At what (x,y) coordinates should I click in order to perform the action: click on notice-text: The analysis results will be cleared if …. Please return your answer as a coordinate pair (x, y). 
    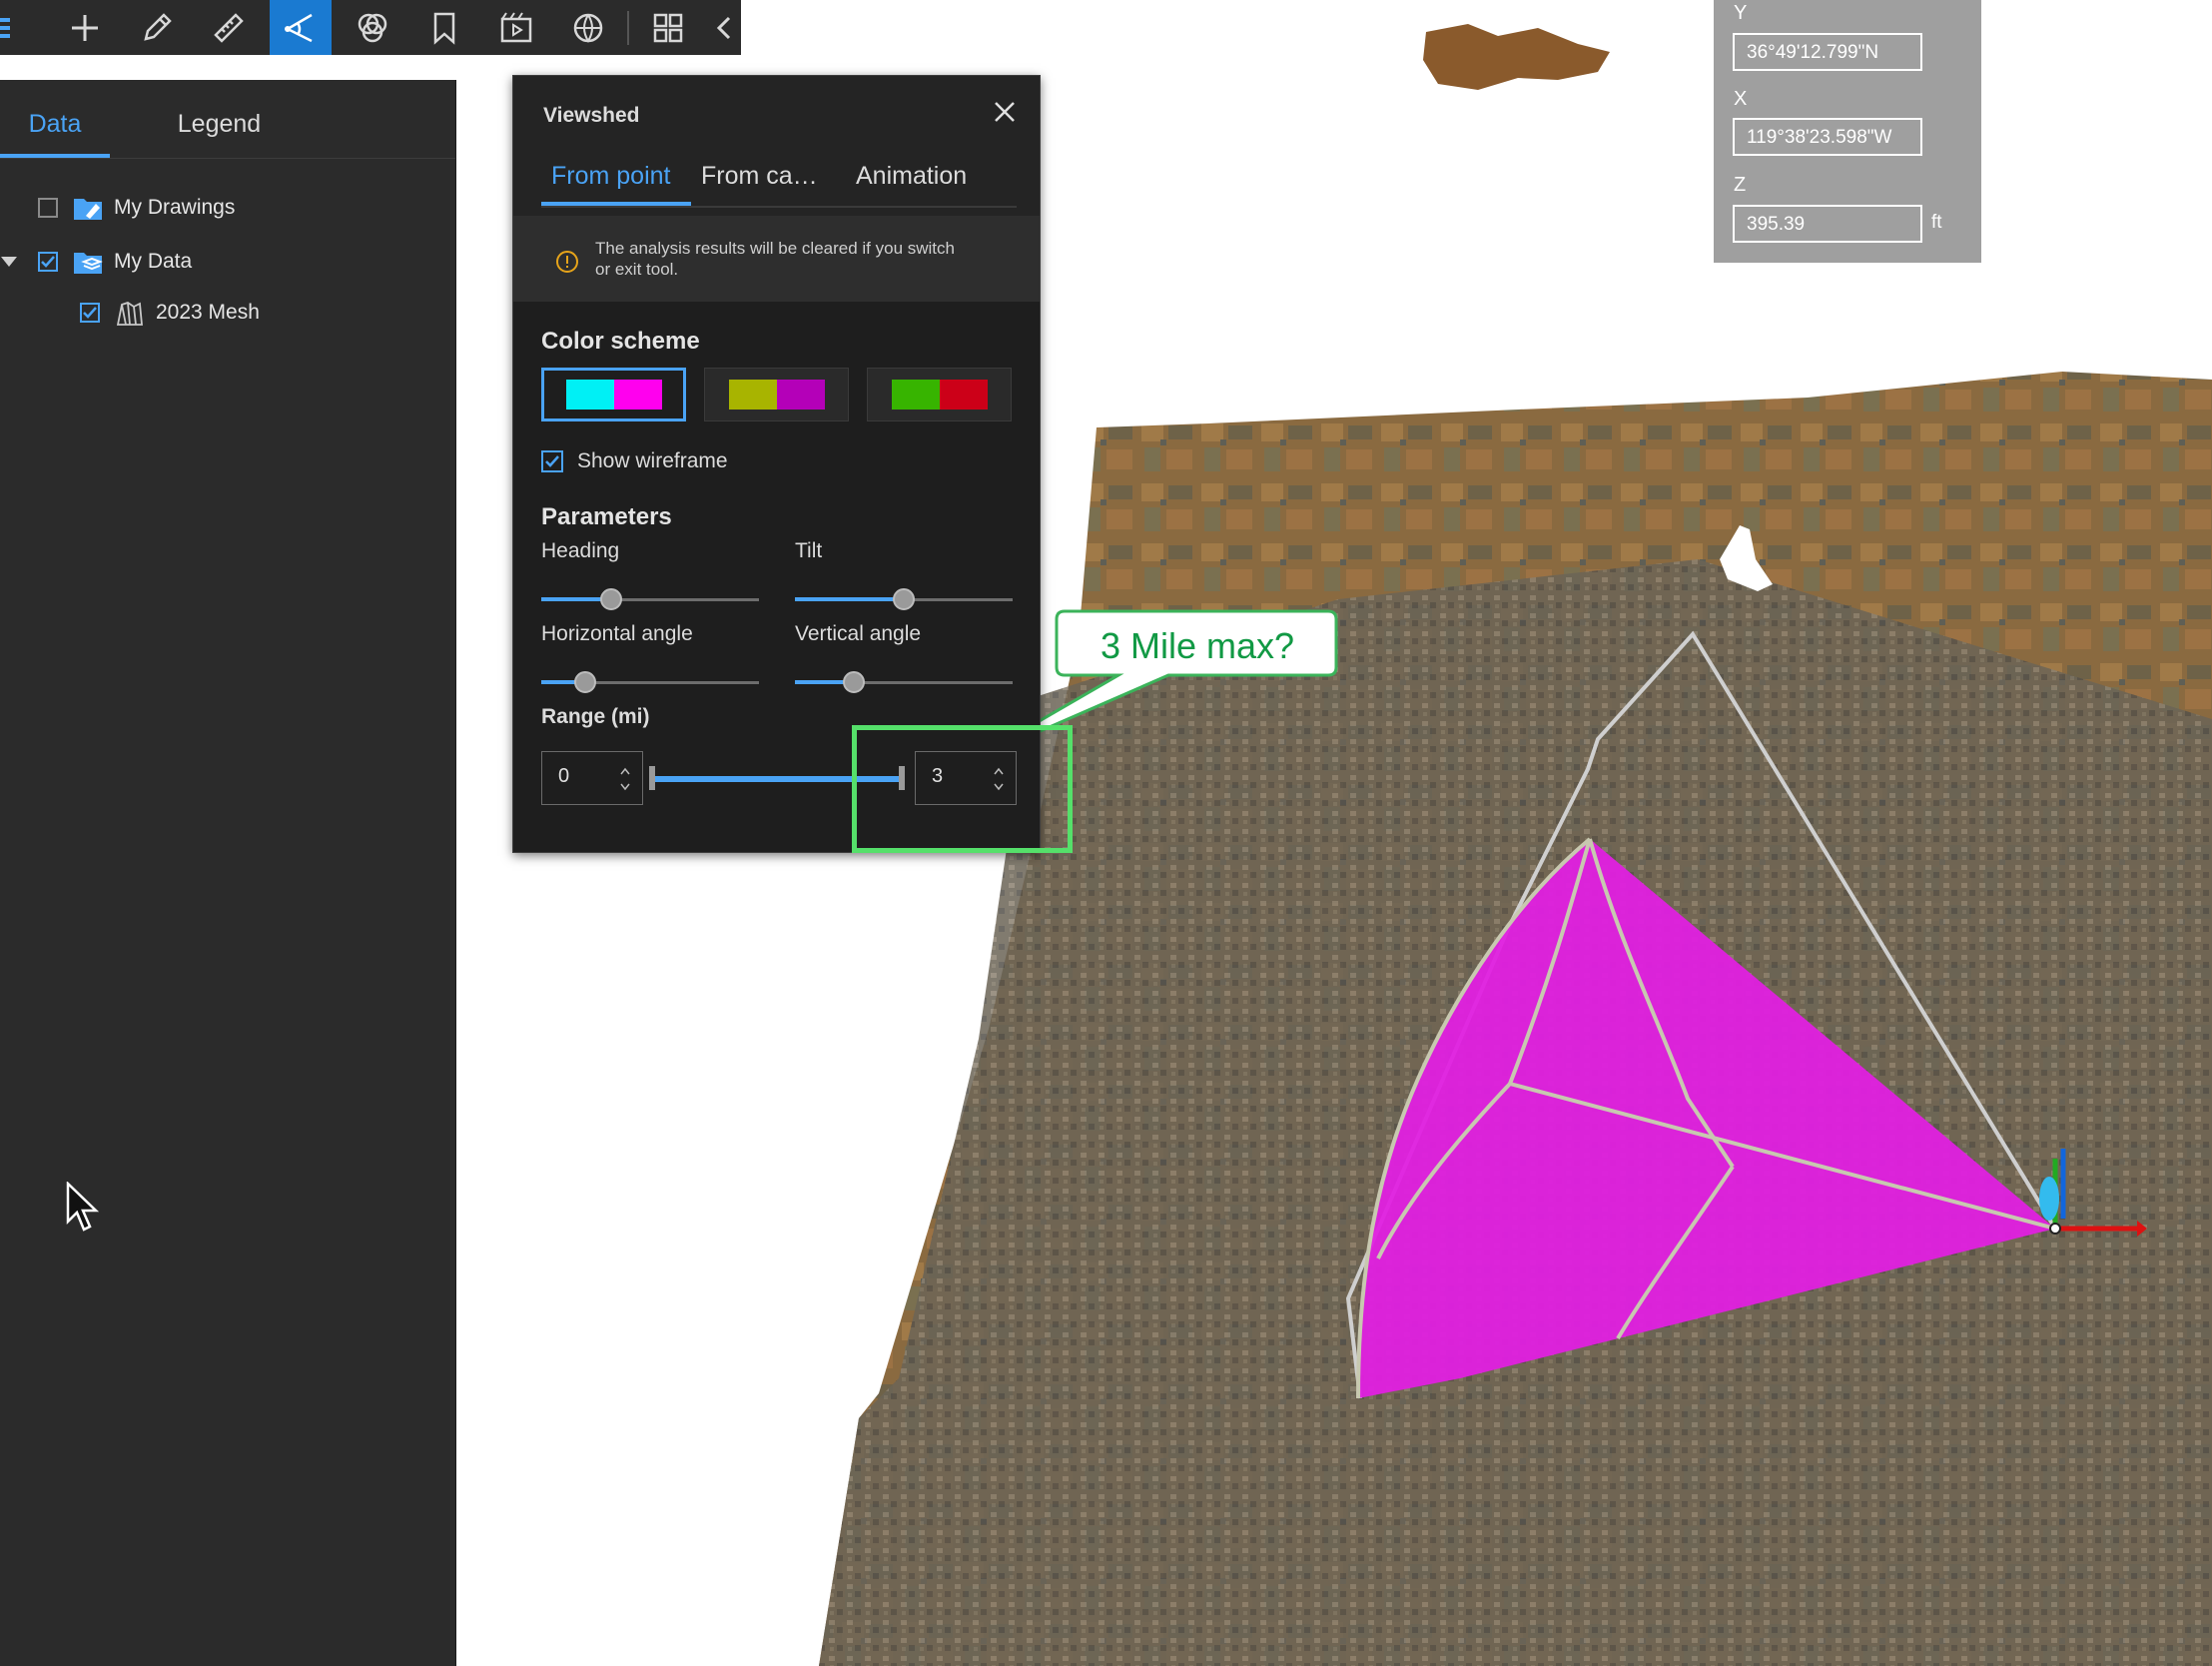
    Looking at the image, I should click on (775, 259).